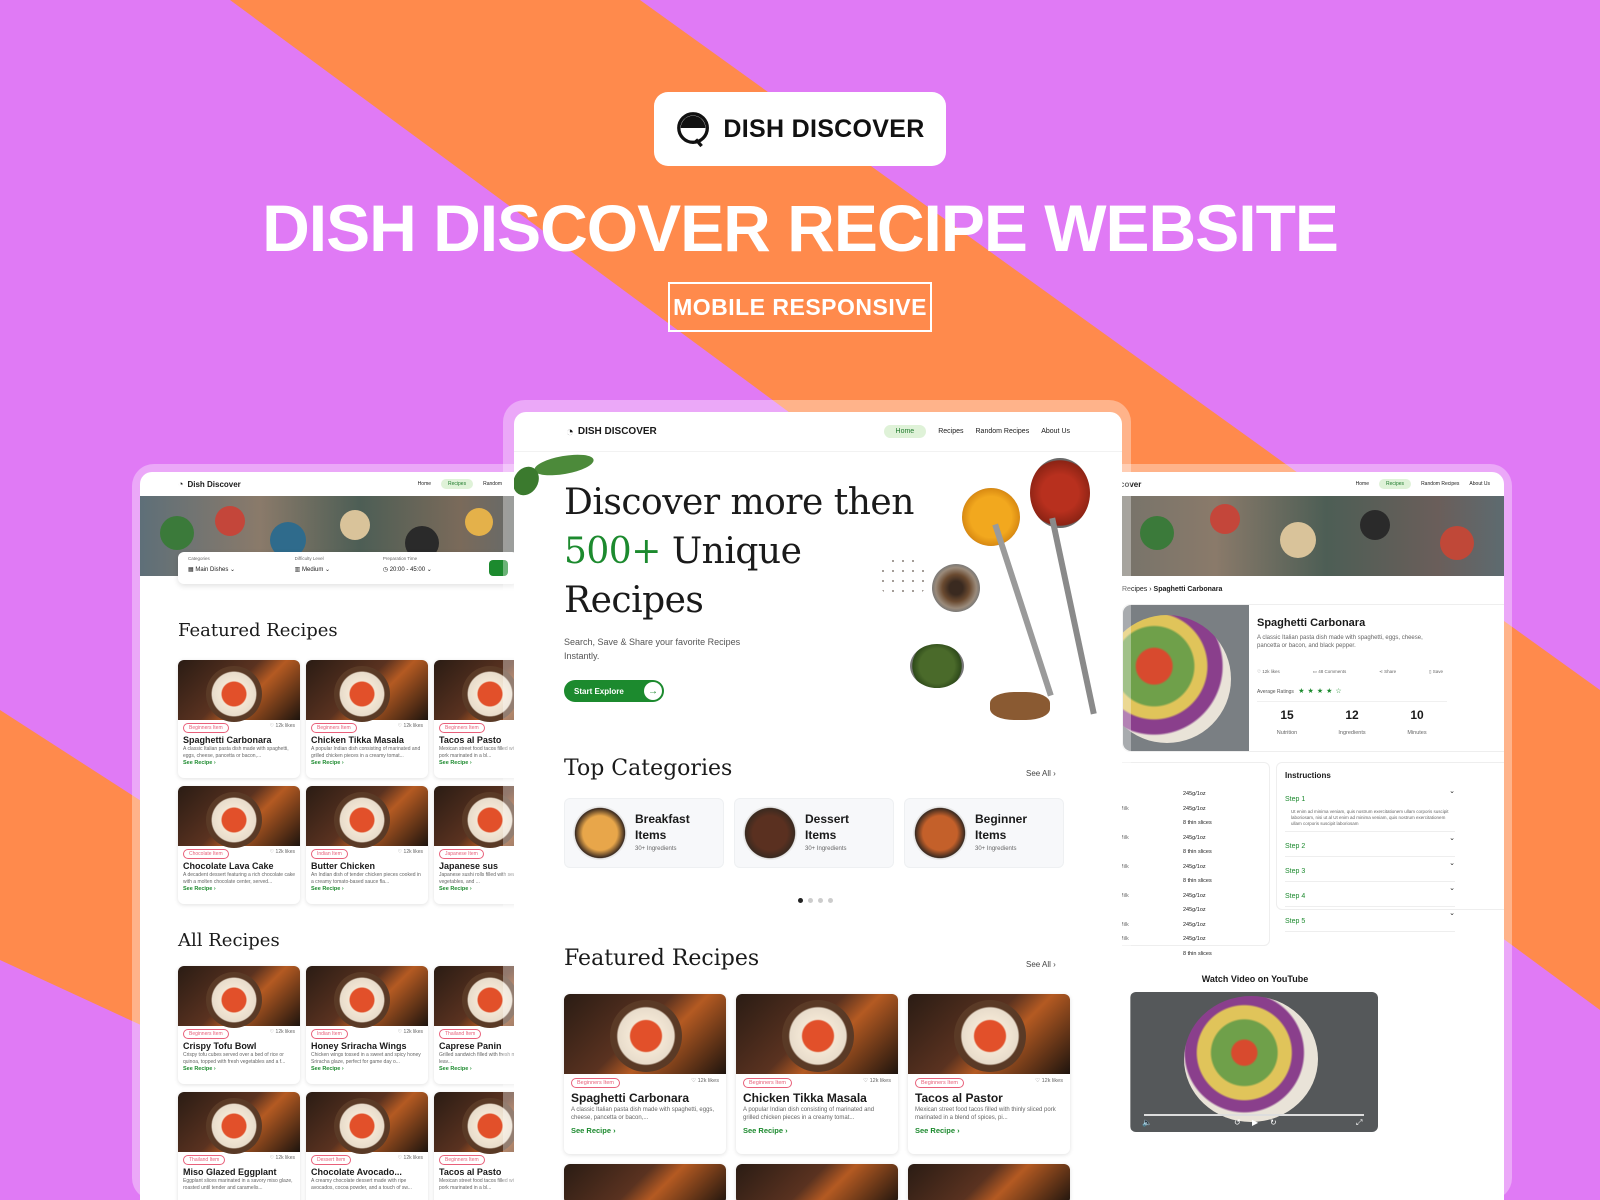 This screenshot has width=1600, height=1200. What do you see at coordinates (1440, 484) in the screenshot?
I see `right-nav-random: Random Recipes` at bounding box center [1440, 484].